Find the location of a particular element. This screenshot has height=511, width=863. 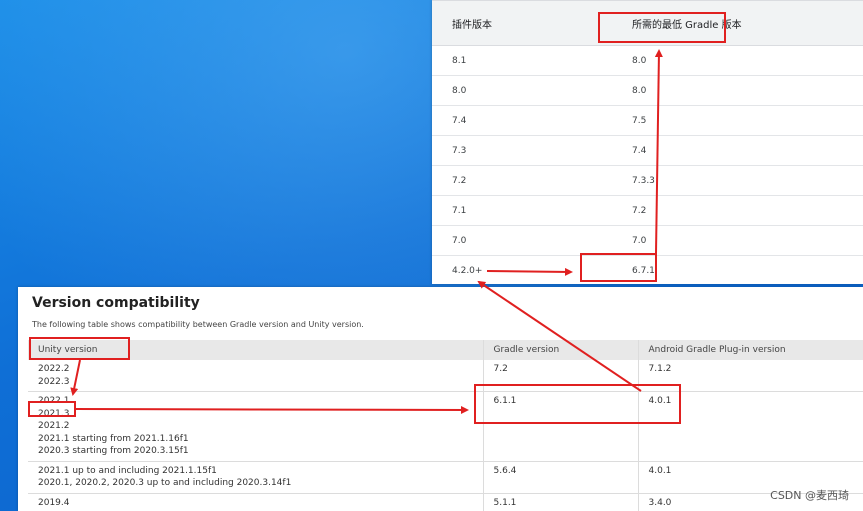

arrow-up-to-gradle-header is located at coordinates (658, 151).